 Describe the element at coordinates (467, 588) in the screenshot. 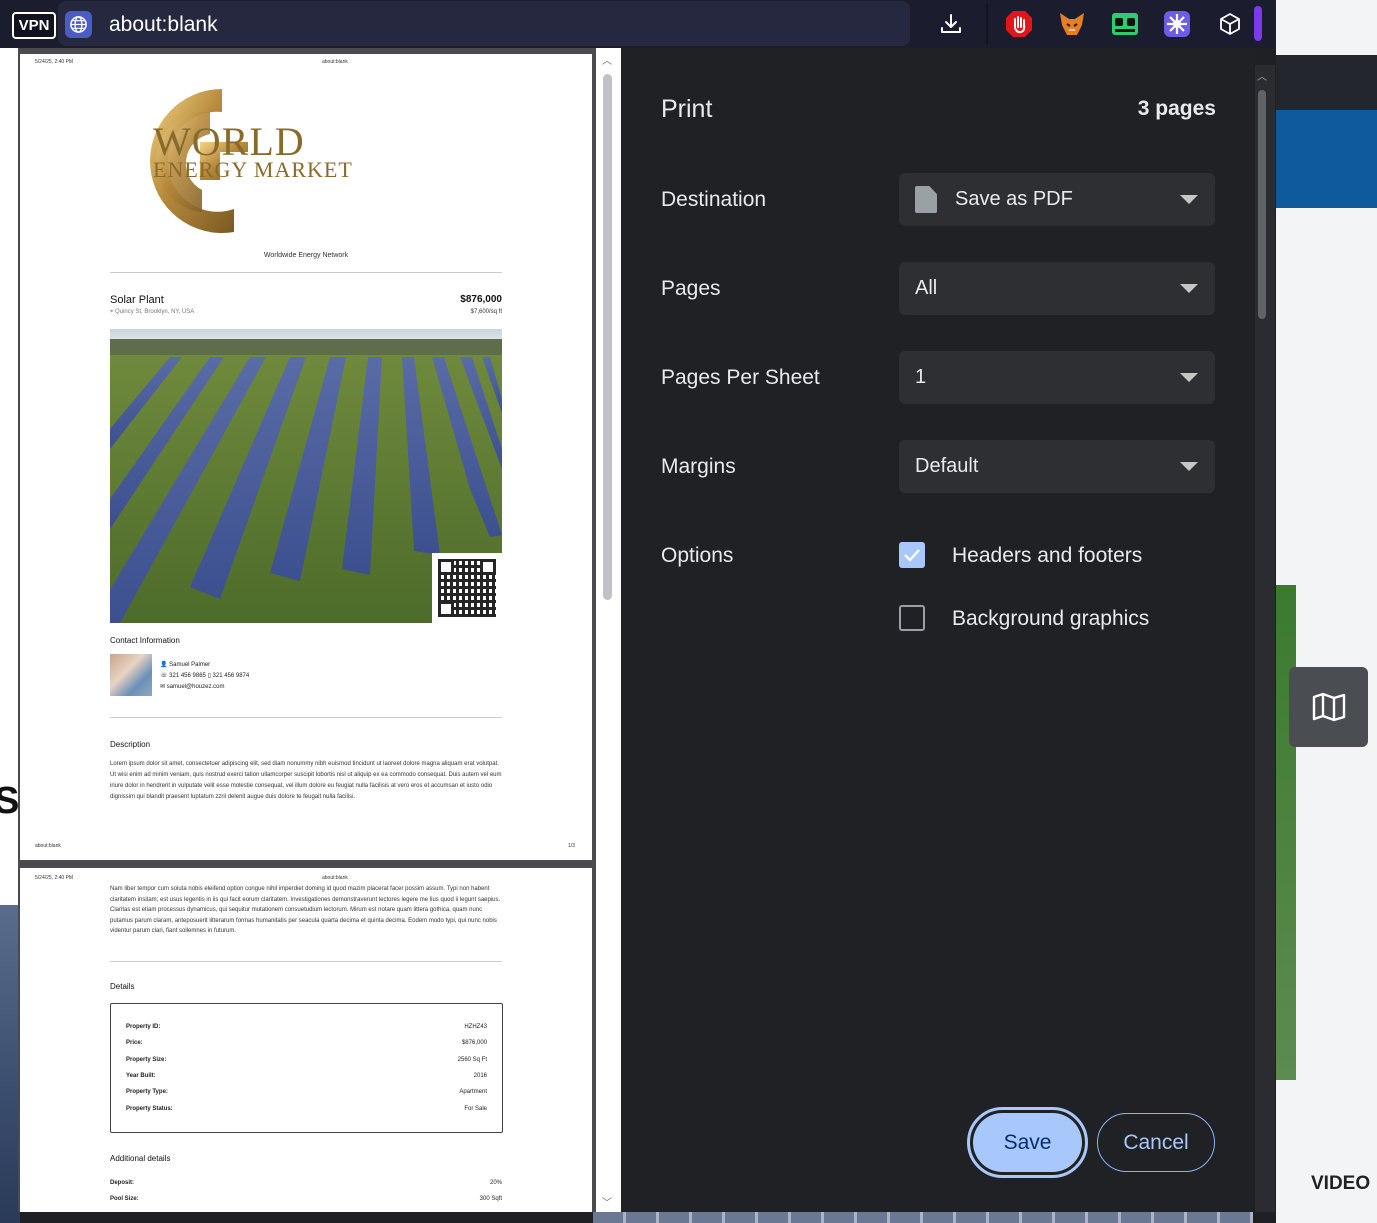

I see `qr-code` at that location.